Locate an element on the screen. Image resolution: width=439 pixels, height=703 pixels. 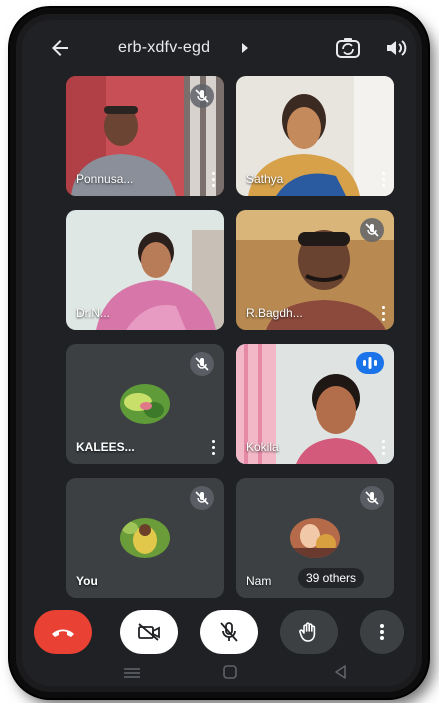
hand-icon is located at coordinates (307, 632).